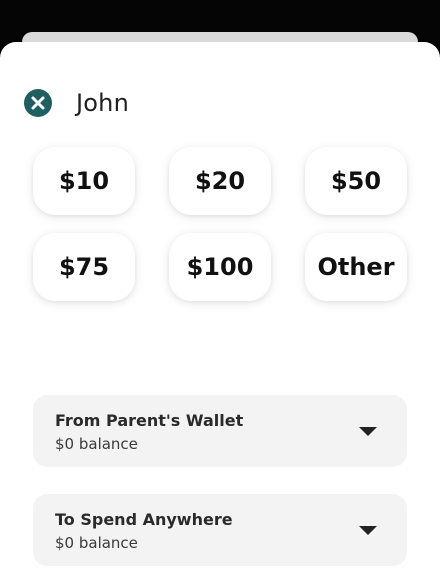 Image resolution: width=440 pixels, height=582 pixels. What do you see at coordinates (149, 420) in the screenshot?
I see `from-wallet-title: From Parent's Wallet` at bounding box center [149, 420].